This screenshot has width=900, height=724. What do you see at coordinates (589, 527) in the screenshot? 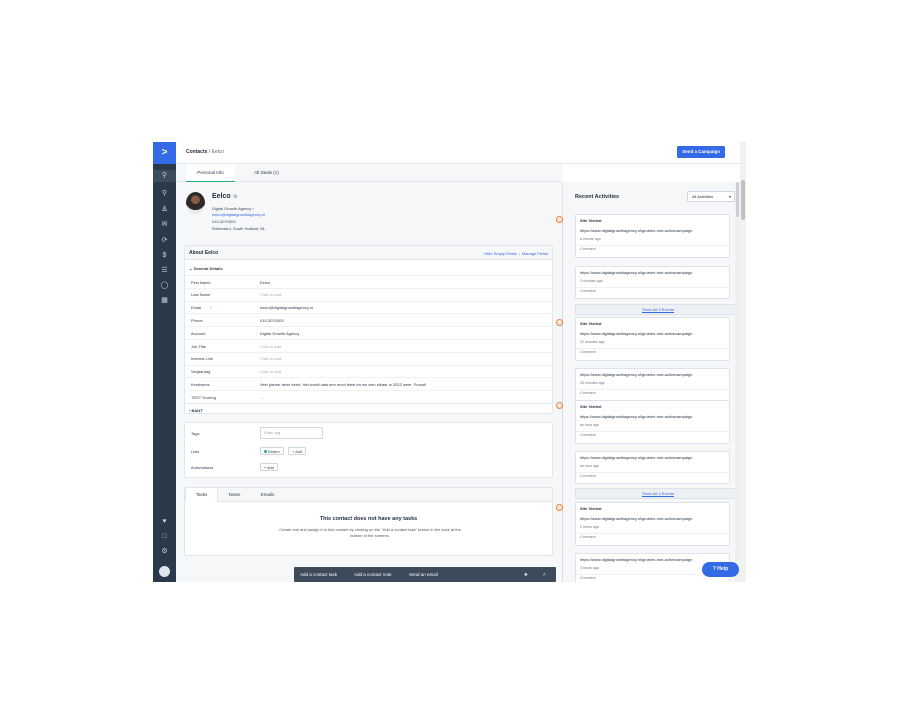
I see `activity-time: 2 hours ago` at bounding box center [589, 527].